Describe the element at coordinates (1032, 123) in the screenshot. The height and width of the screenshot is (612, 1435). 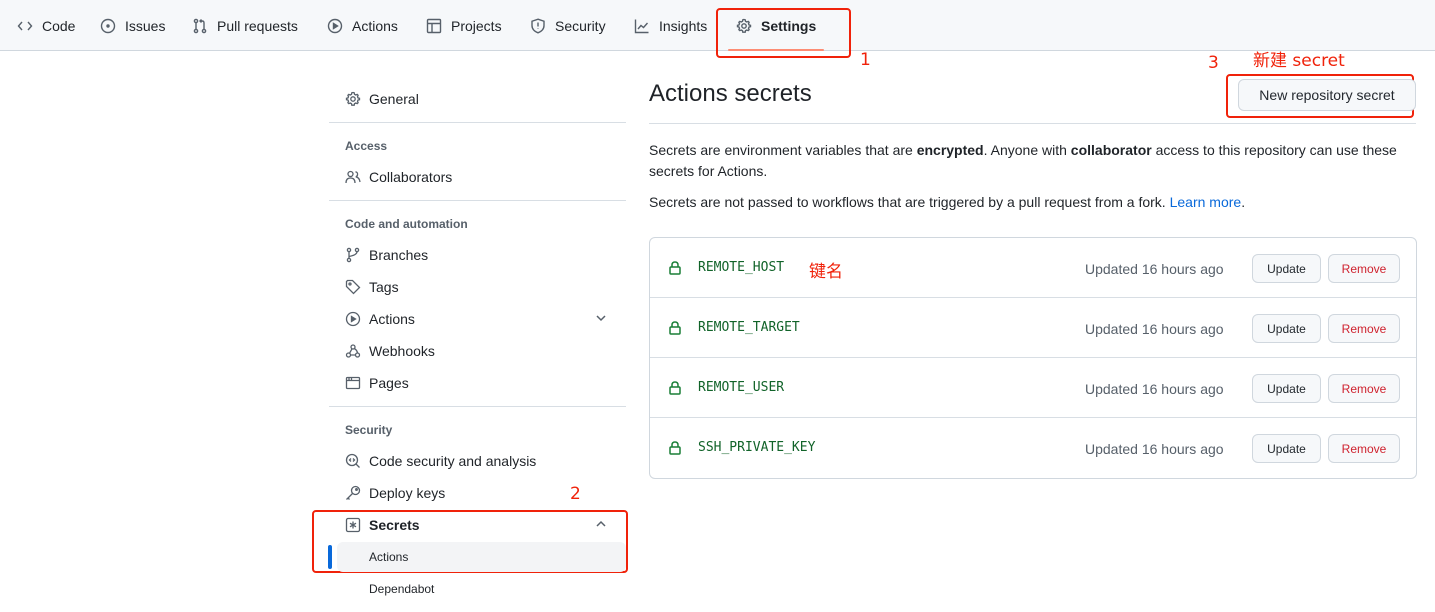
I see `title-divider` at that location.